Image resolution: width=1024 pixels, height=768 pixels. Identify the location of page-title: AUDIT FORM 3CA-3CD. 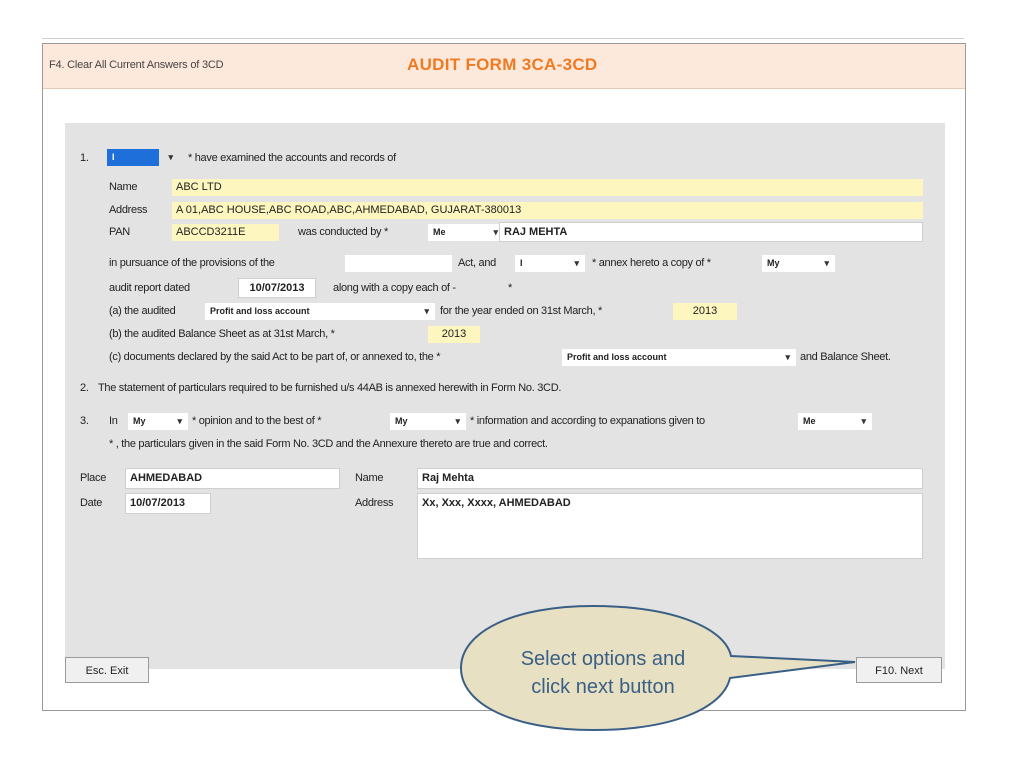
(502, 64).